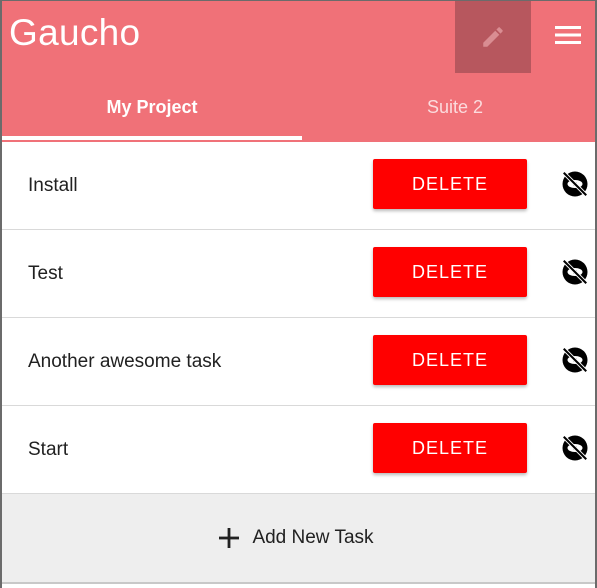 Image resolution: width=597 pixels, height=588 pixels. What do you see at coordinates (229, 538) in the screenshot?
I see `plus-icon` at bounding box center [229, 538].